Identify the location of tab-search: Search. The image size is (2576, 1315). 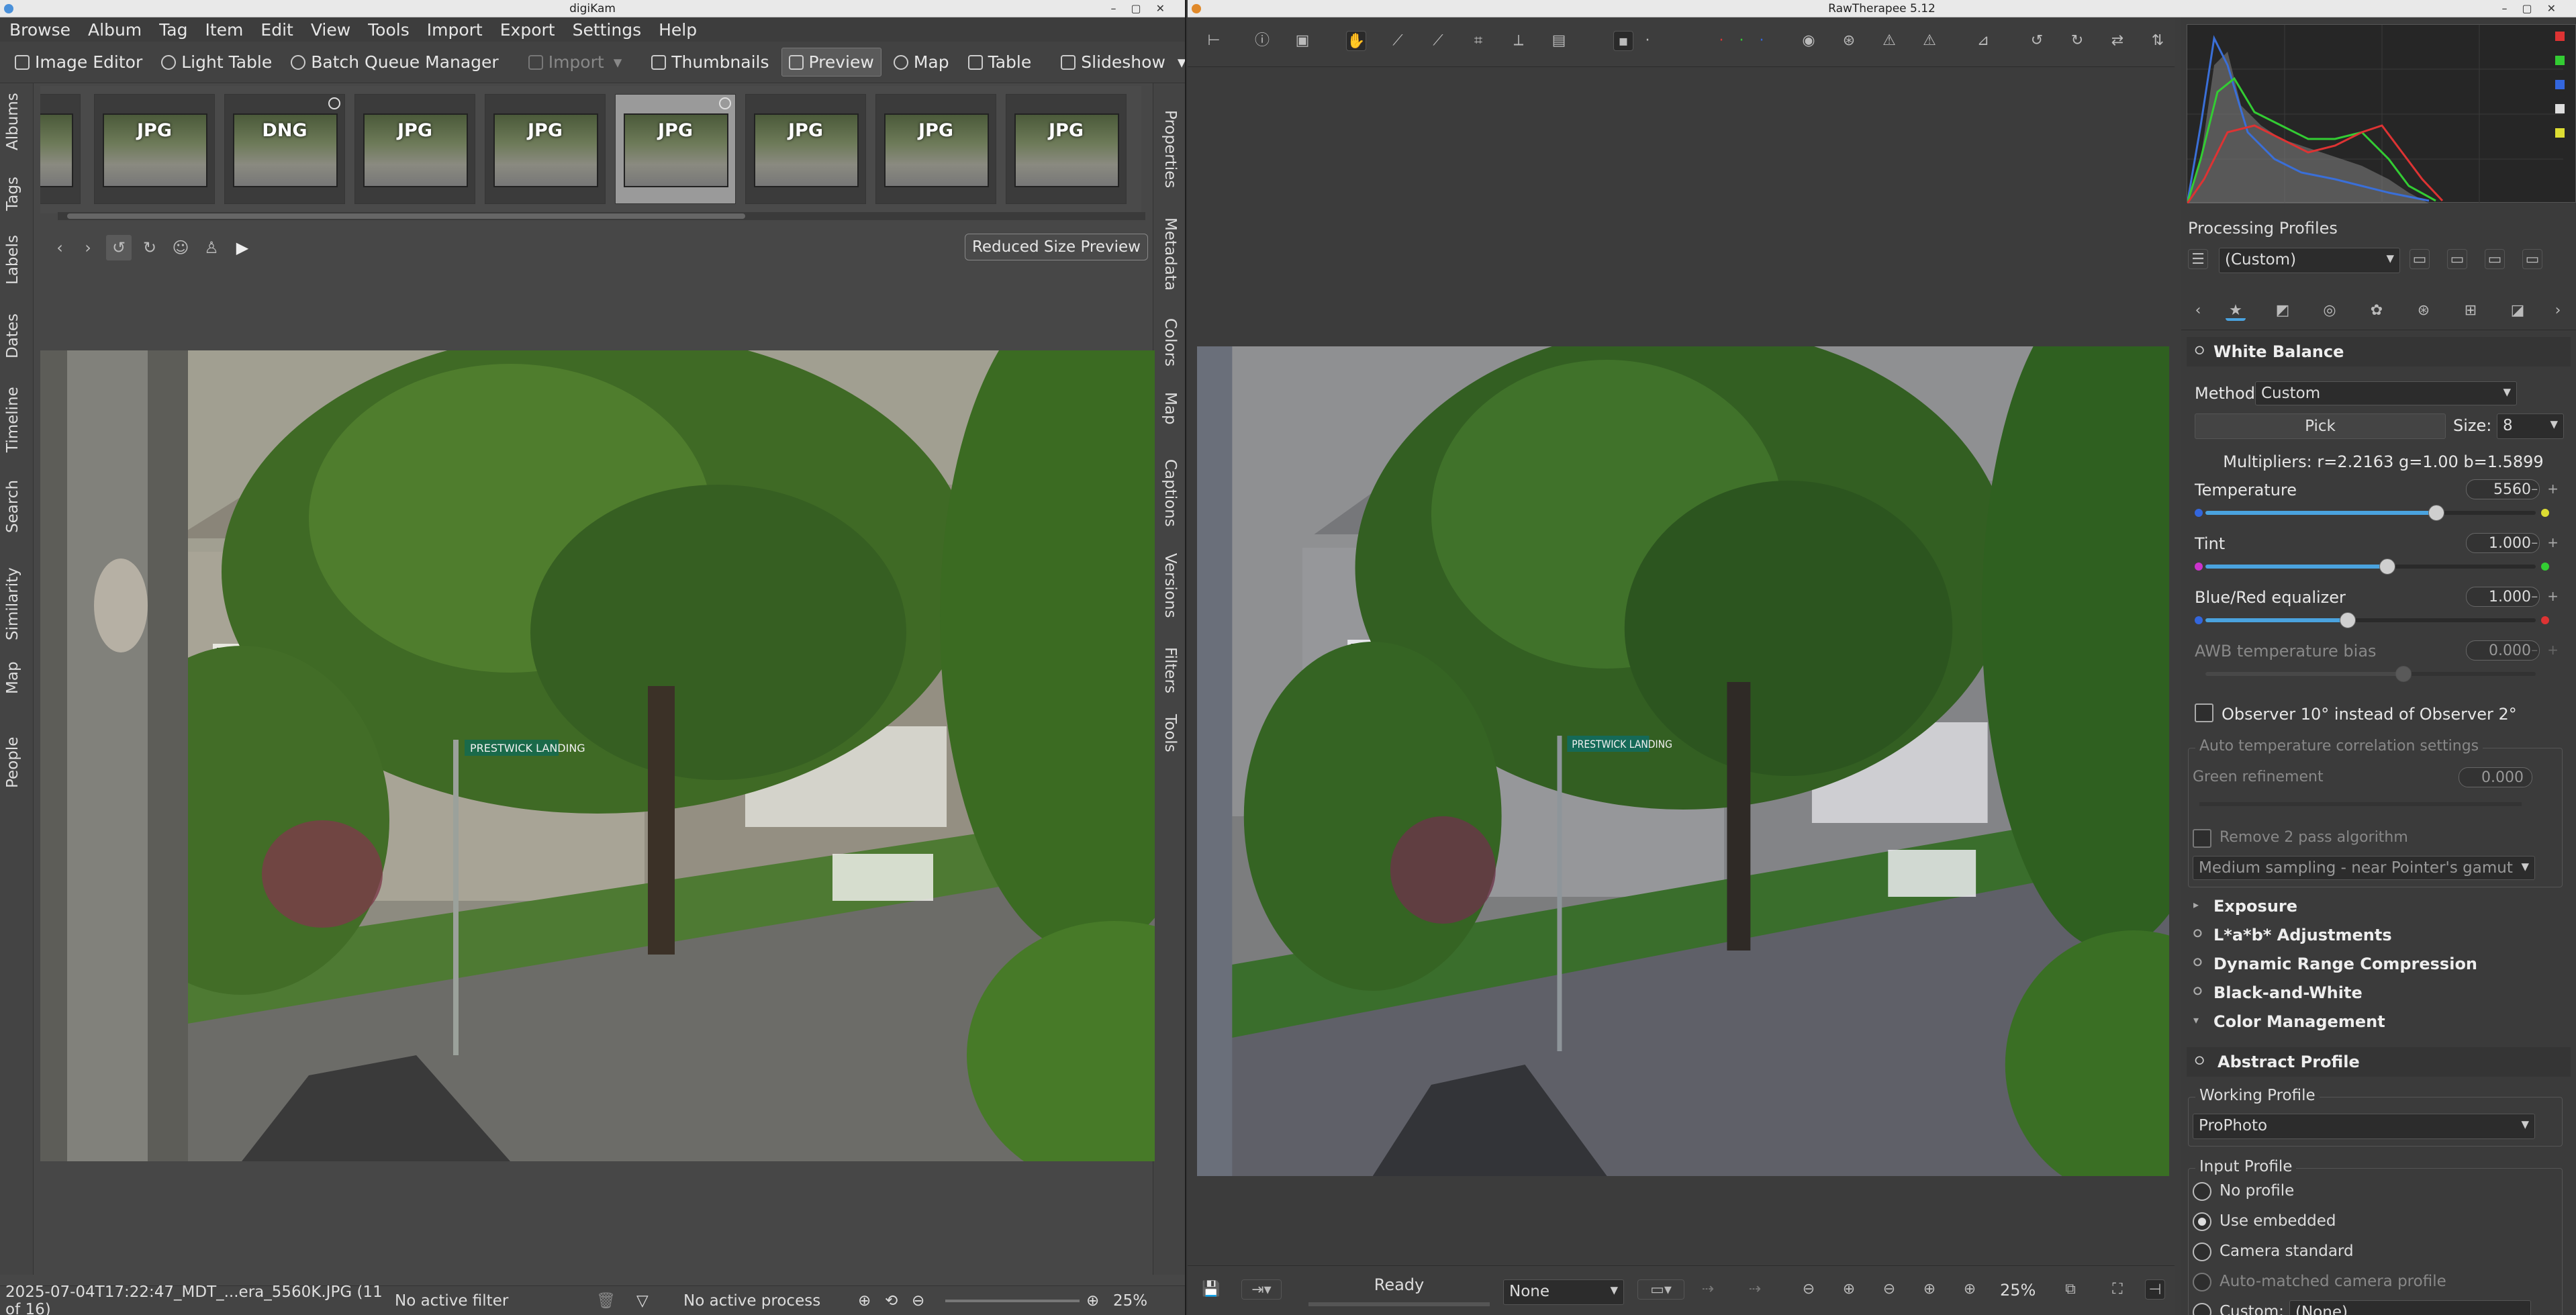
(12, 506).